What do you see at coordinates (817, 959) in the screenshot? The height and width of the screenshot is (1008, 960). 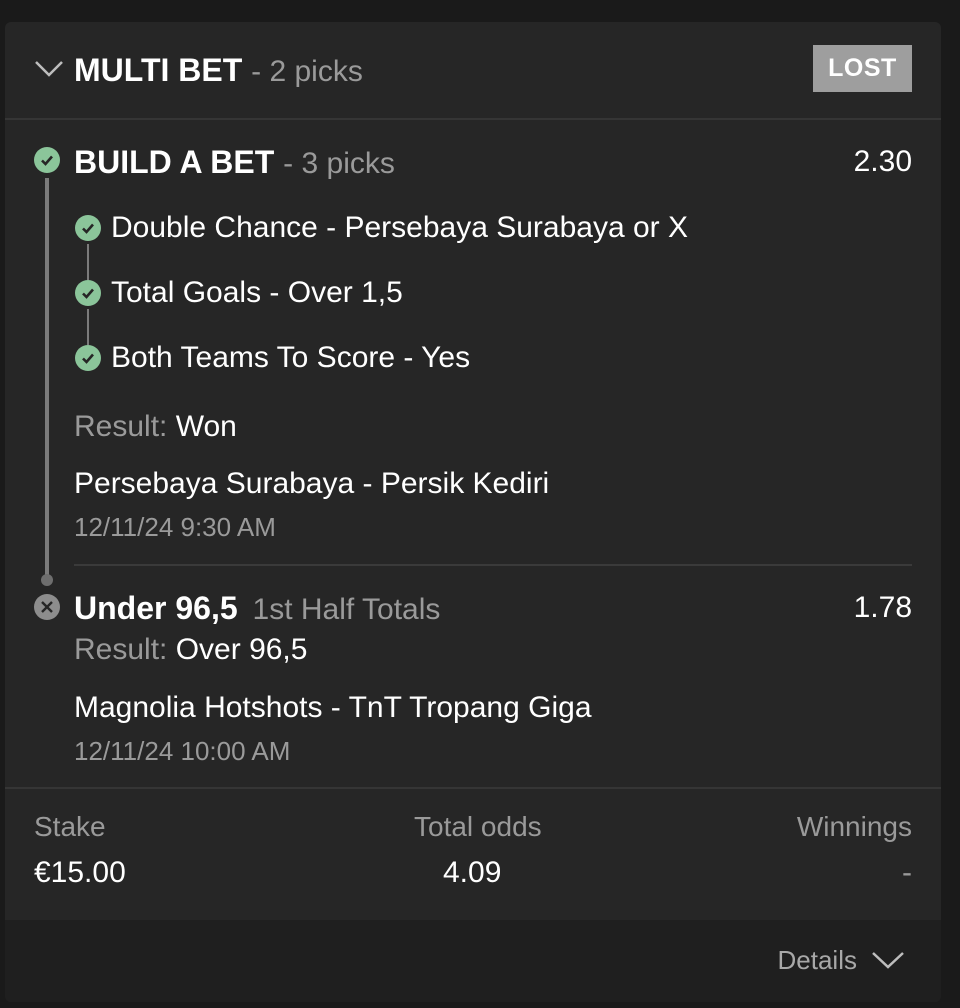 I see `details-label: Details` at bounding box center [817, 959].